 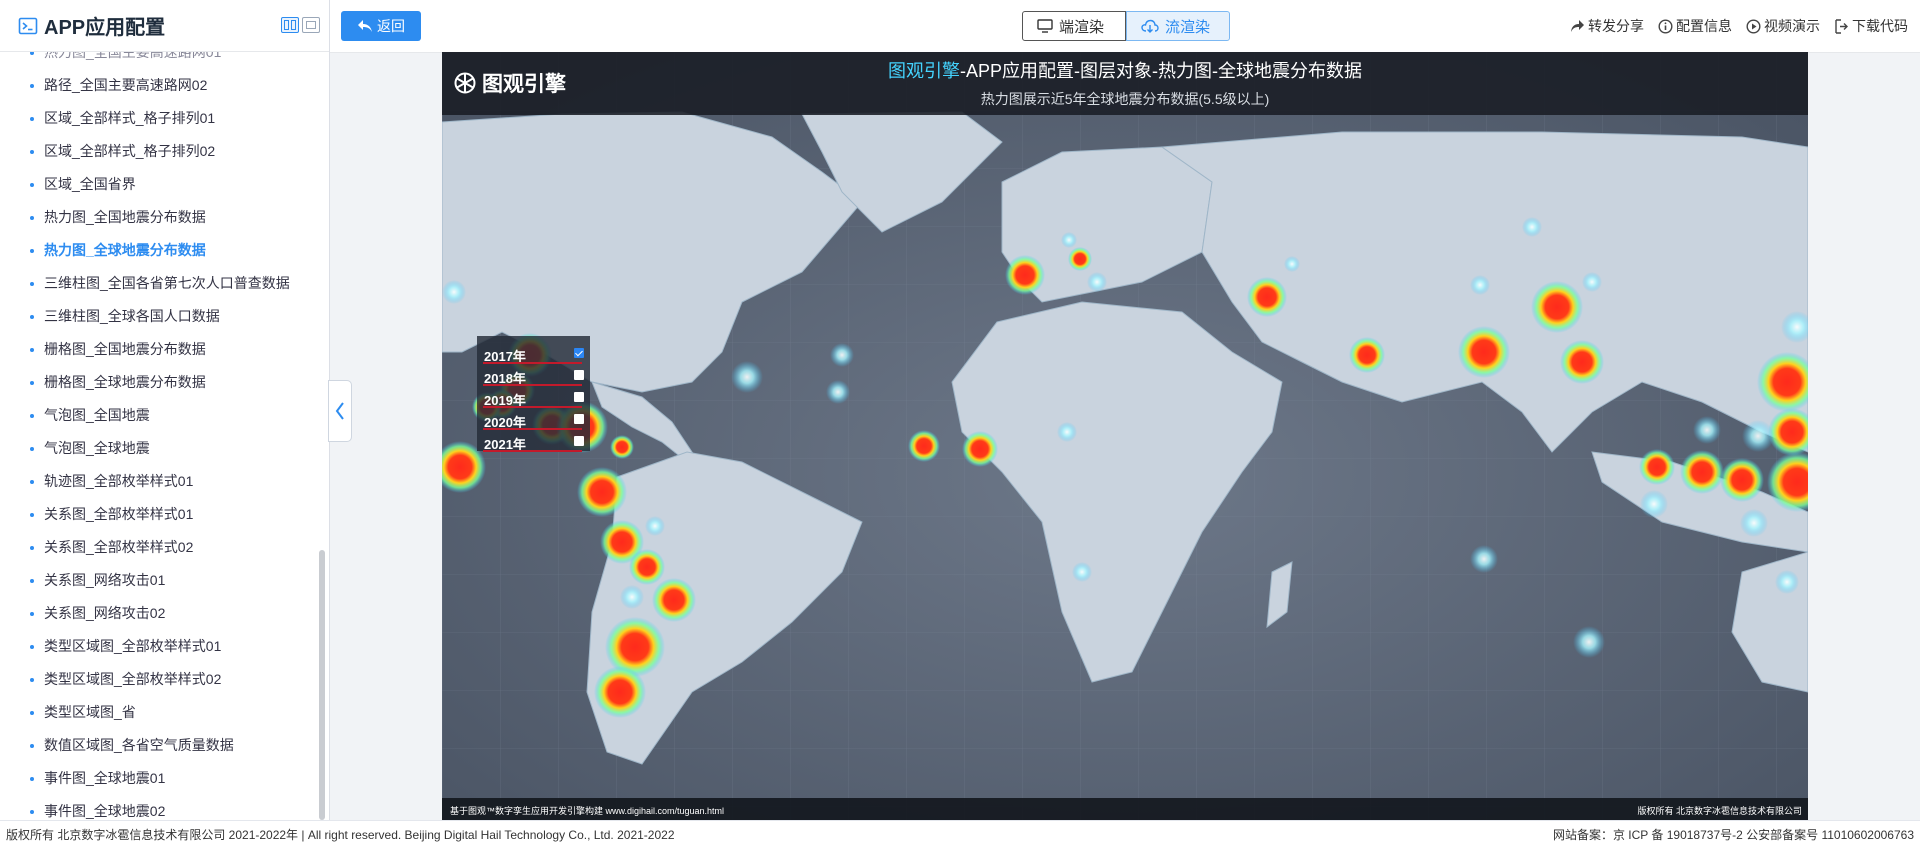 What do you see at coordinates (1665, 26) in the screenshot?
I see `info-icon` at bounding box center [1665, 26].